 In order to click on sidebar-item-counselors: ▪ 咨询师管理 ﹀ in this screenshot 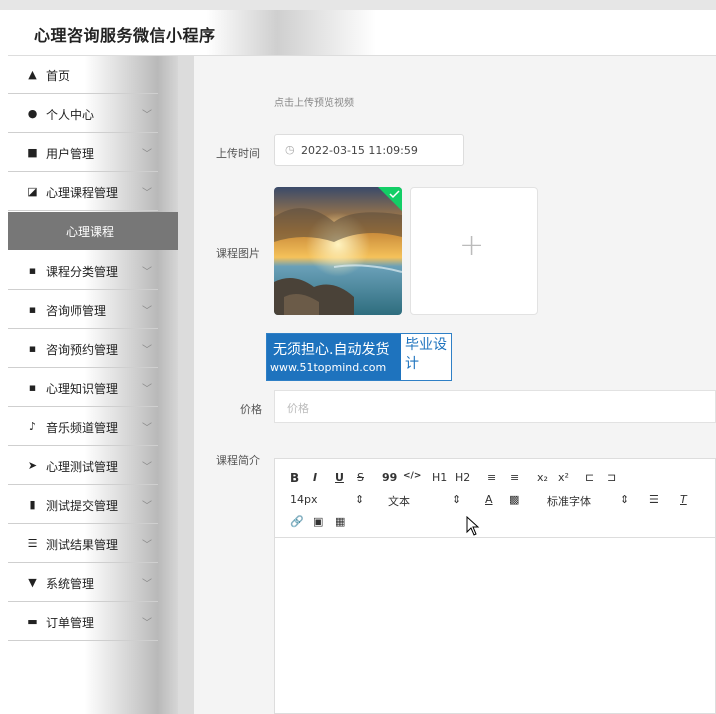, I will do `click(83, 310)`.